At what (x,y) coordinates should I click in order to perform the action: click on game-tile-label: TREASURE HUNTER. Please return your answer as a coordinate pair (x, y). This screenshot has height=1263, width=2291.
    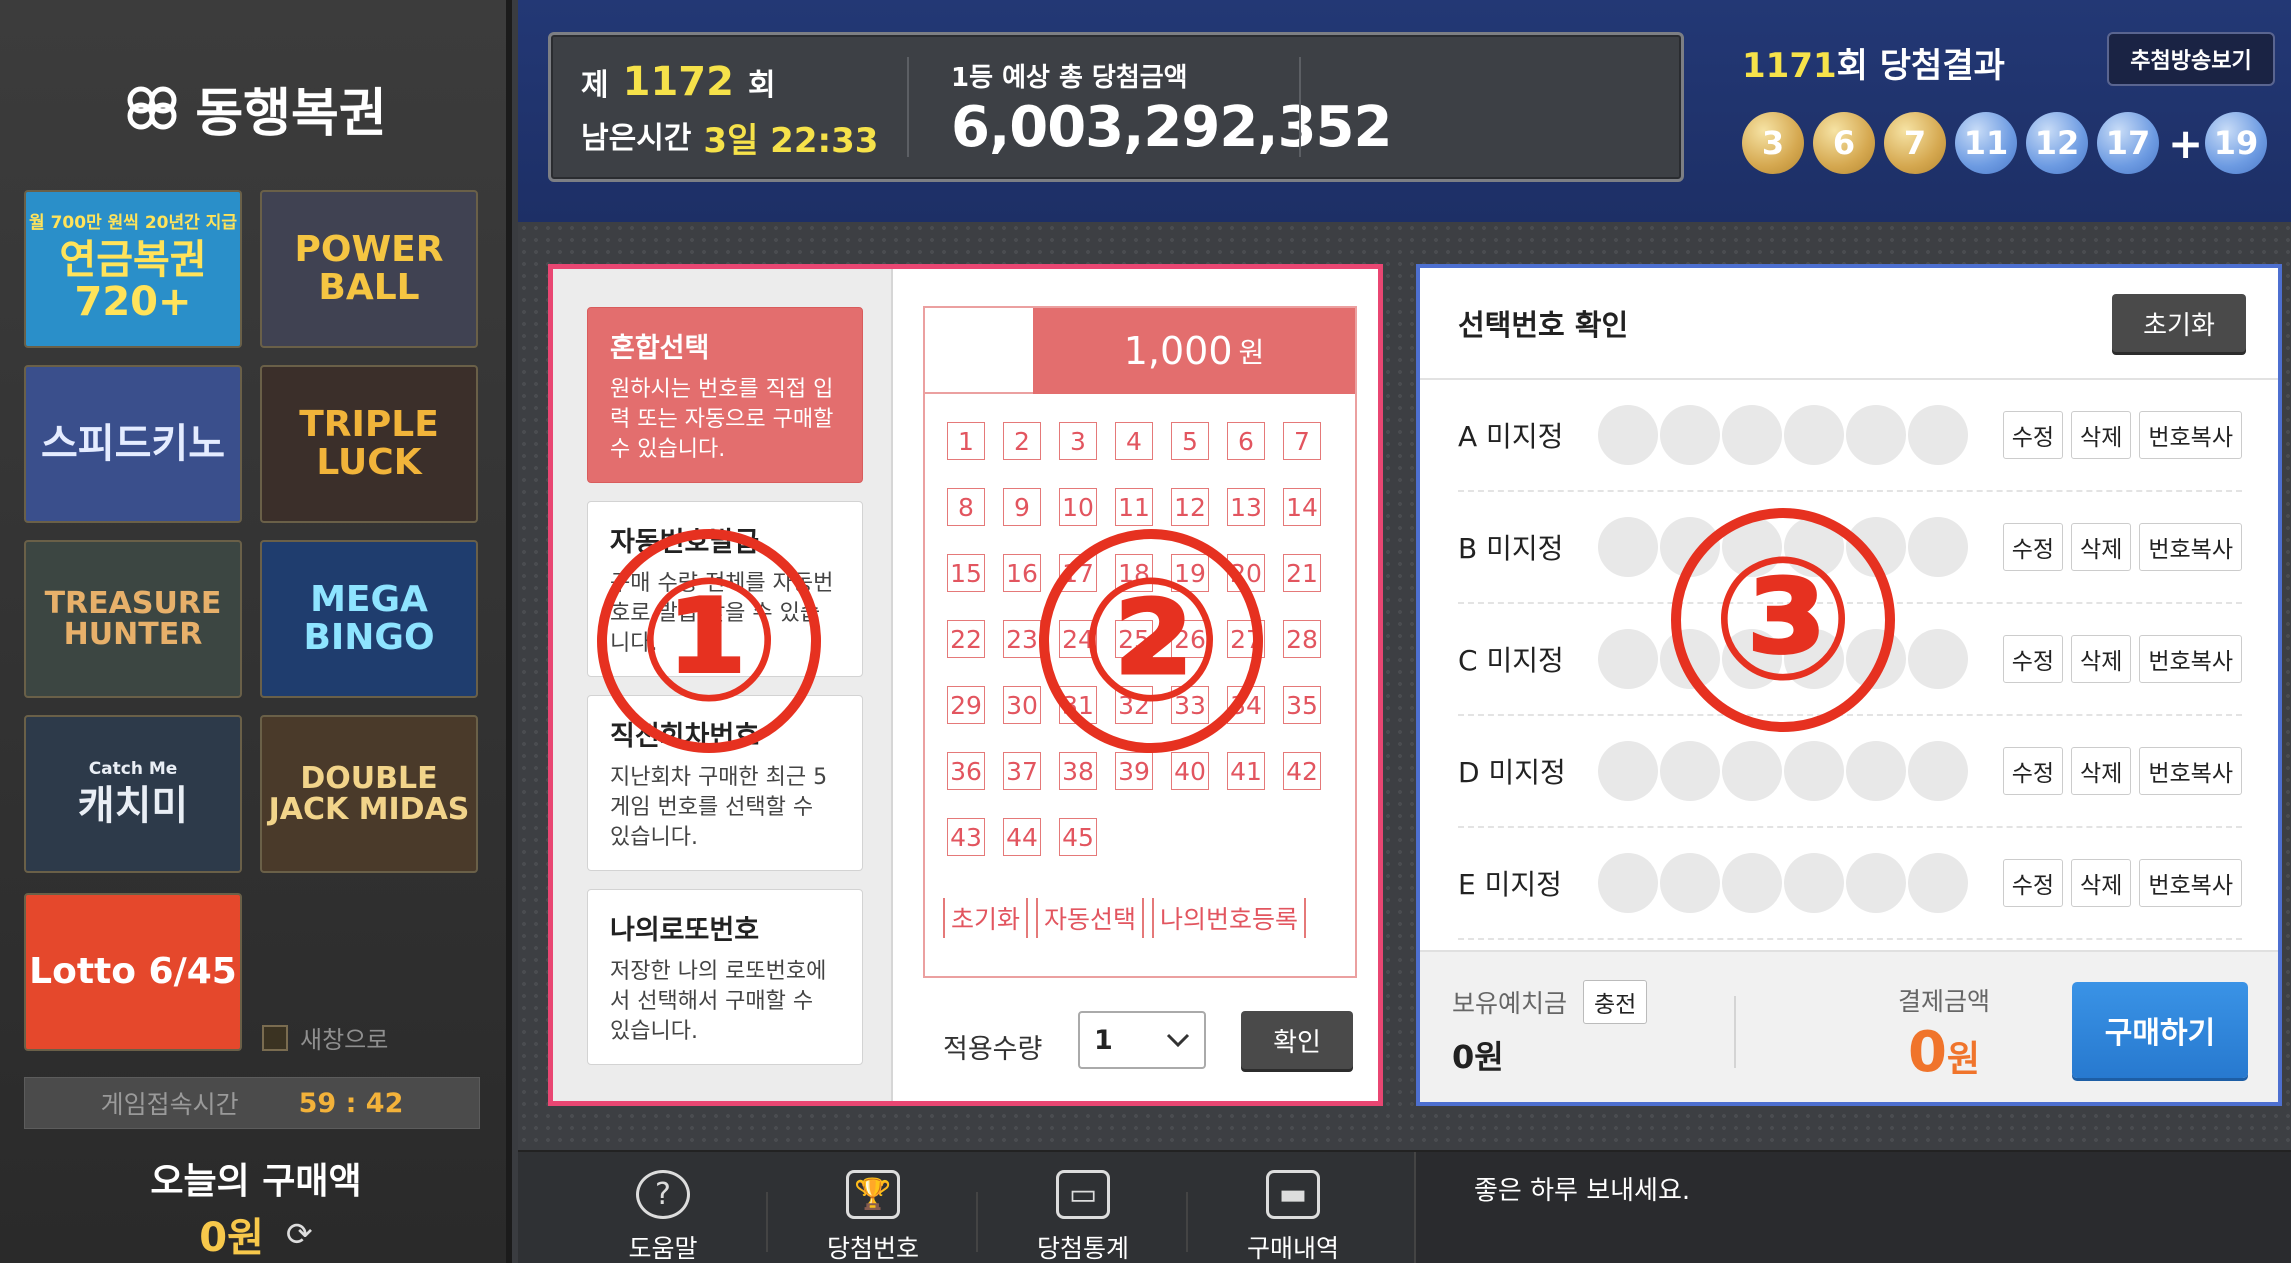
    Looking at the image, I should click on (133, 618).